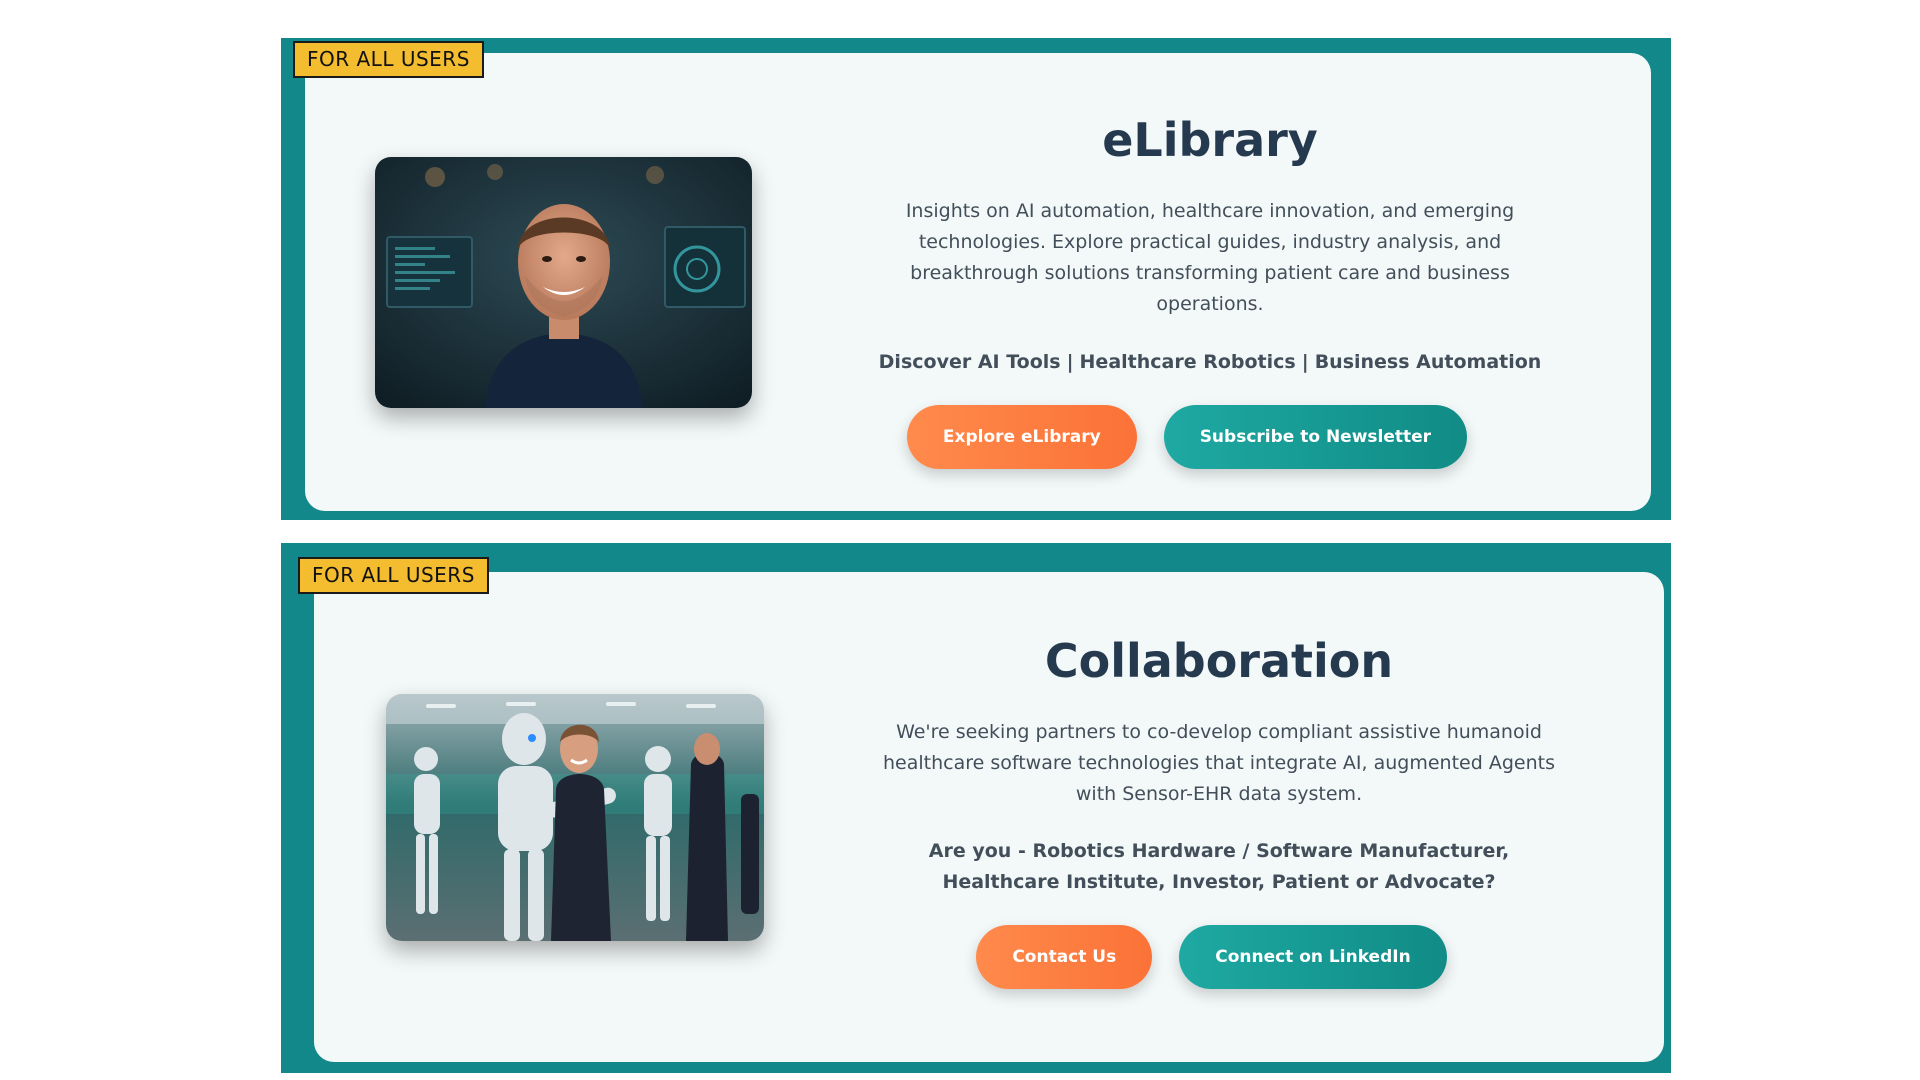  I want to click on button-row: Contact Us Connect on LinkedIn, so click(1211, 957).